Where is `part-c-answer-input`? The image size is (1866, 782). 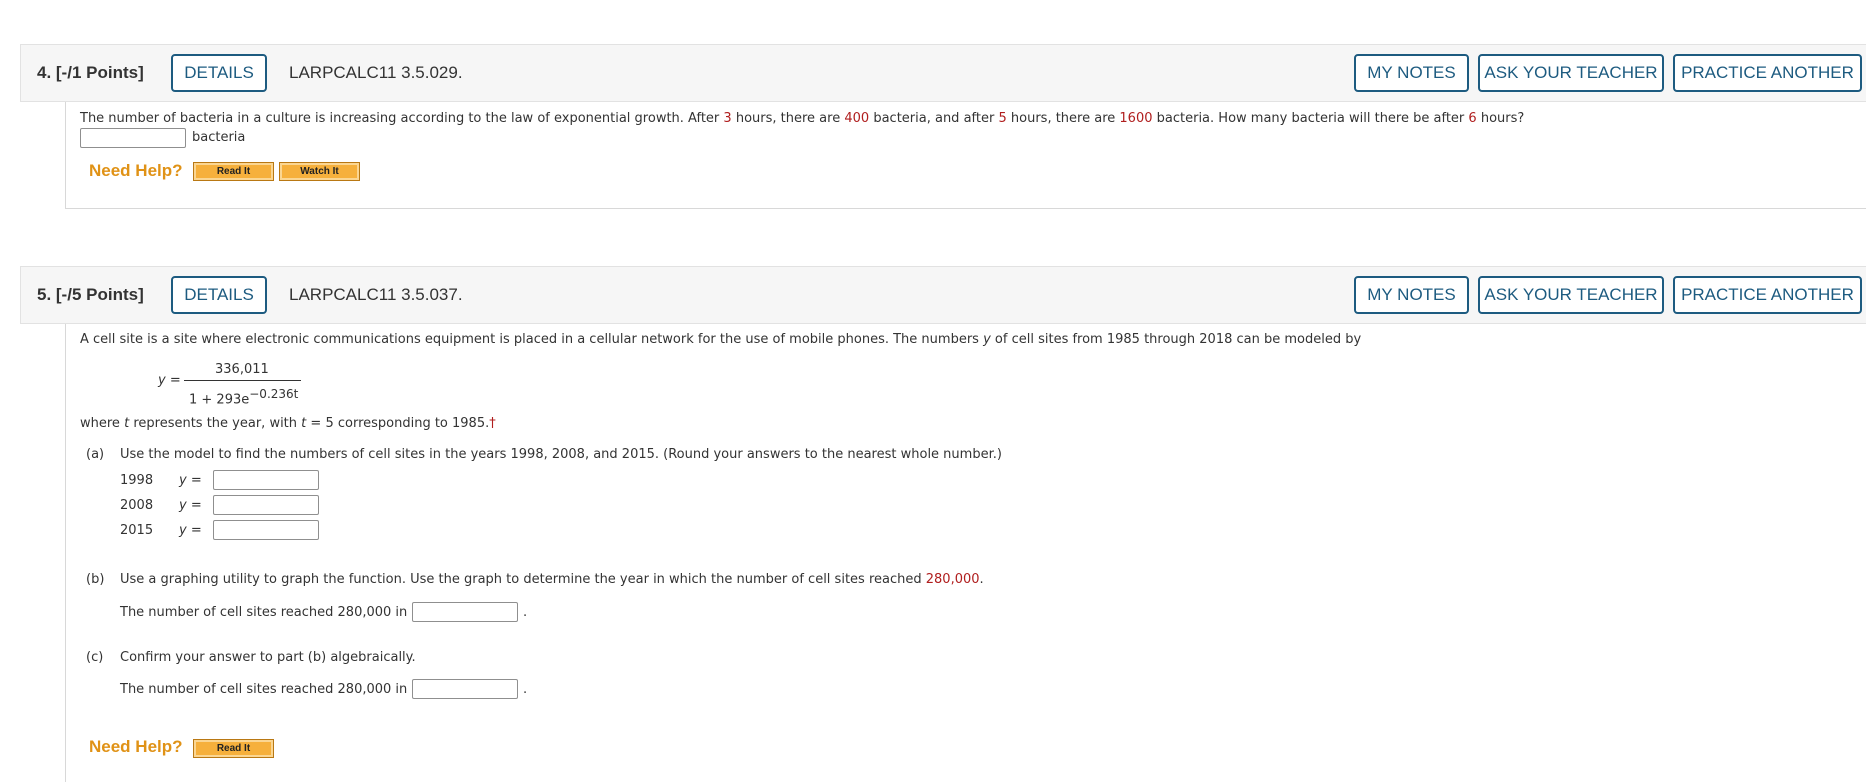 part-c-answer-input is located at coordinates (465, 689).